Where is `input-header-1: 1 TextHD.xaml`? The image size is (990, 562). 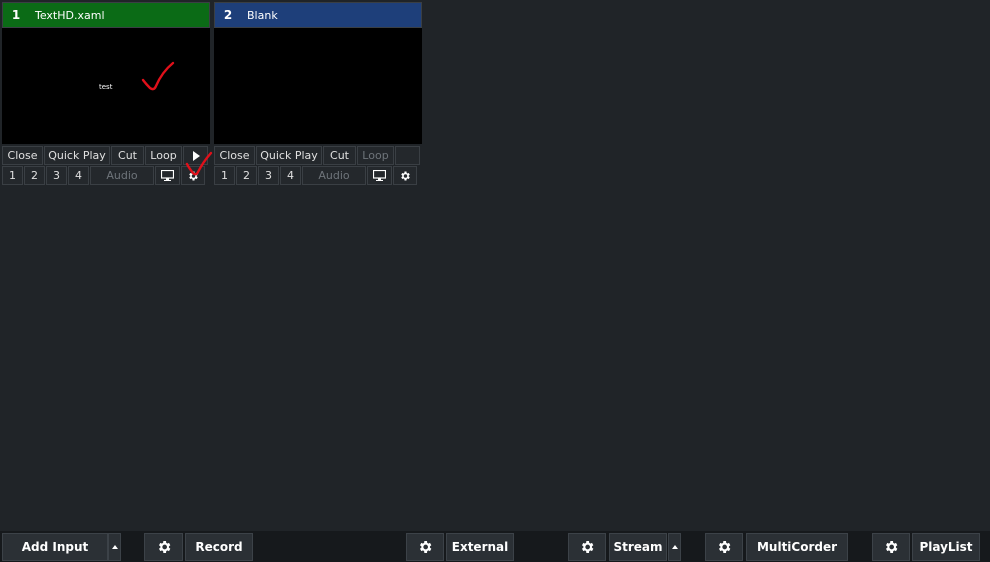 input-header-1: 1 TextHD.xaml is located at coordinates (106, 15).